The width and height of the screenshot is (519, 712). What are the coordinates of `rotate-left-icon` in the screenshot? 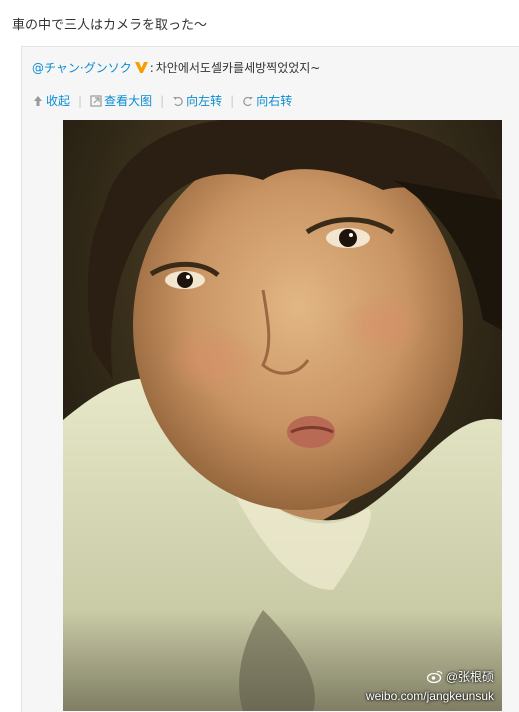 It's located at (178, 101).